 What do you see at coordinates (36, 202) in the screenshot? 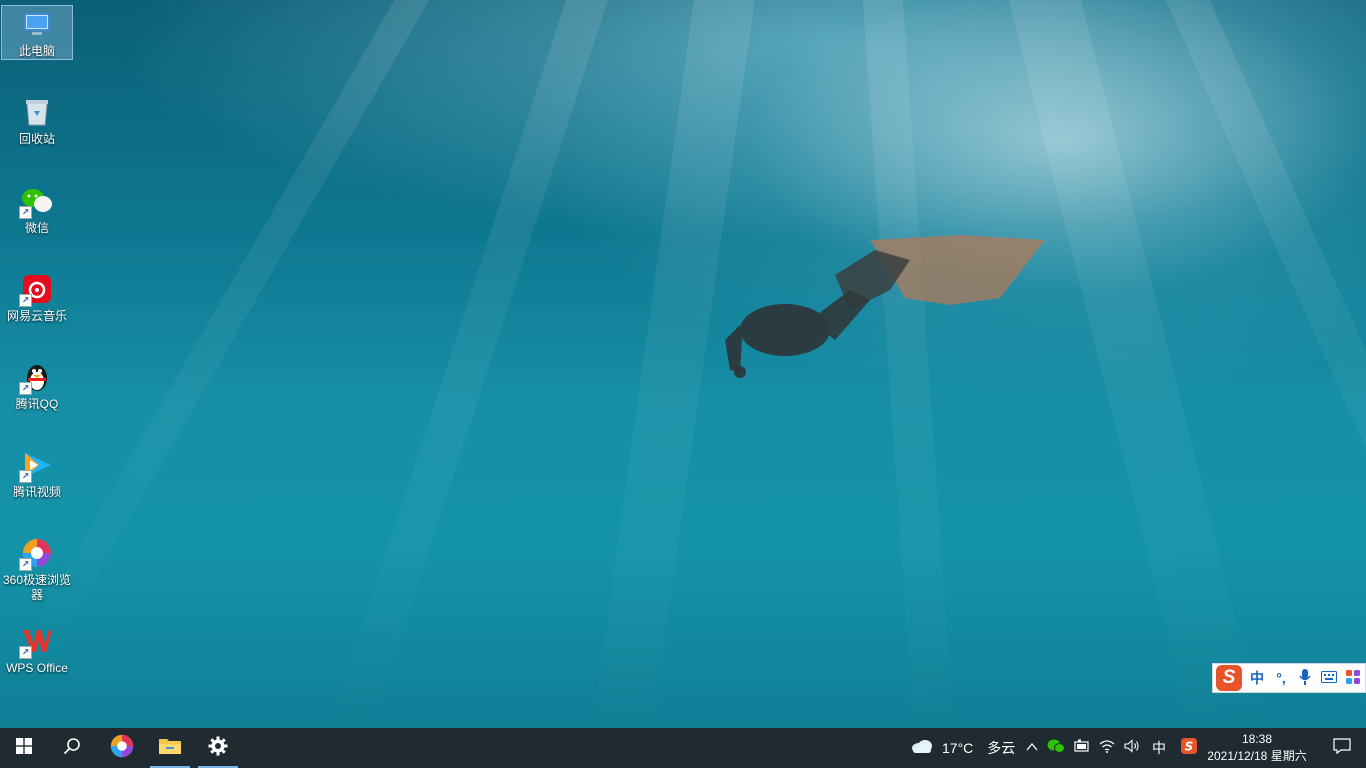
I see `wechat-icon: ↗` at bounding box center [36, 202].